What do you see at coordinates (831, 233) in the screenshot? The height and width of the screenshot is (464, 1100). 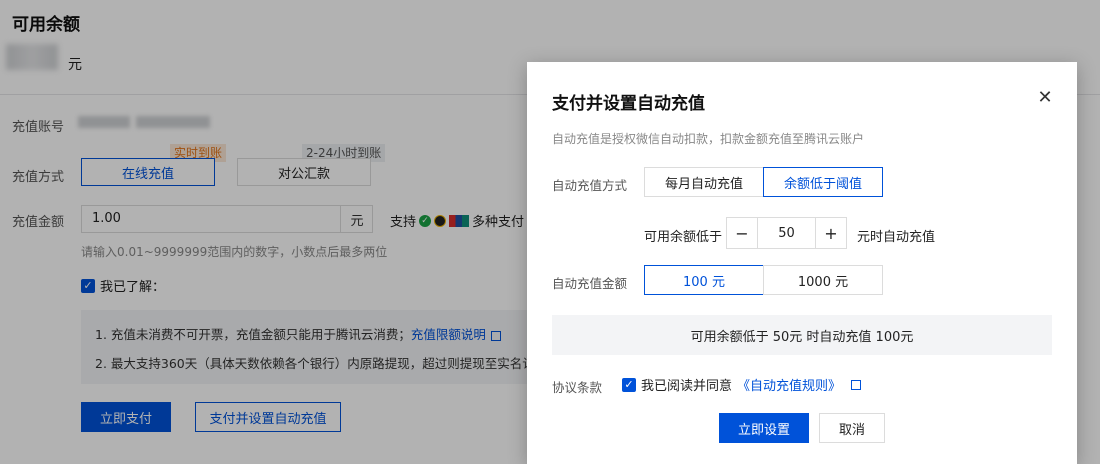 I see `plus-icon: +` at bounding box center [831, 233].